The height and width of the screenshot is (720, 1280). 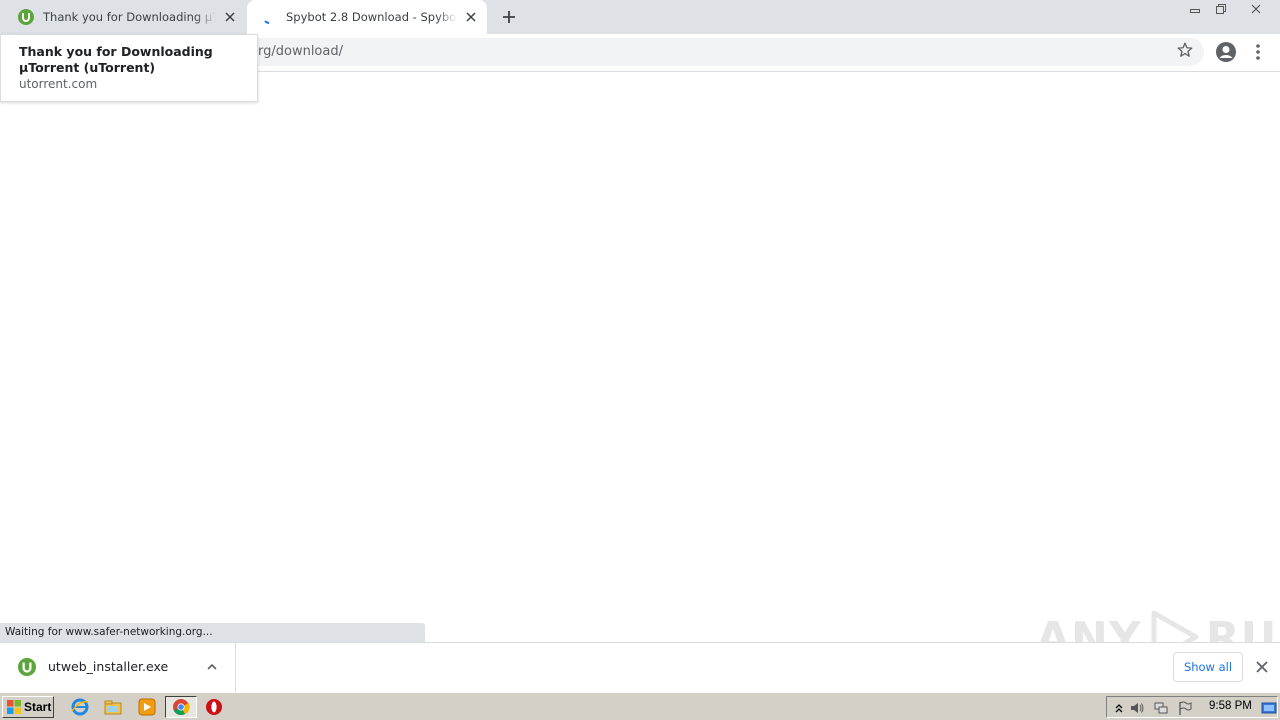 I want to click on address-url: rg/download/, so click(x=300, y=51).